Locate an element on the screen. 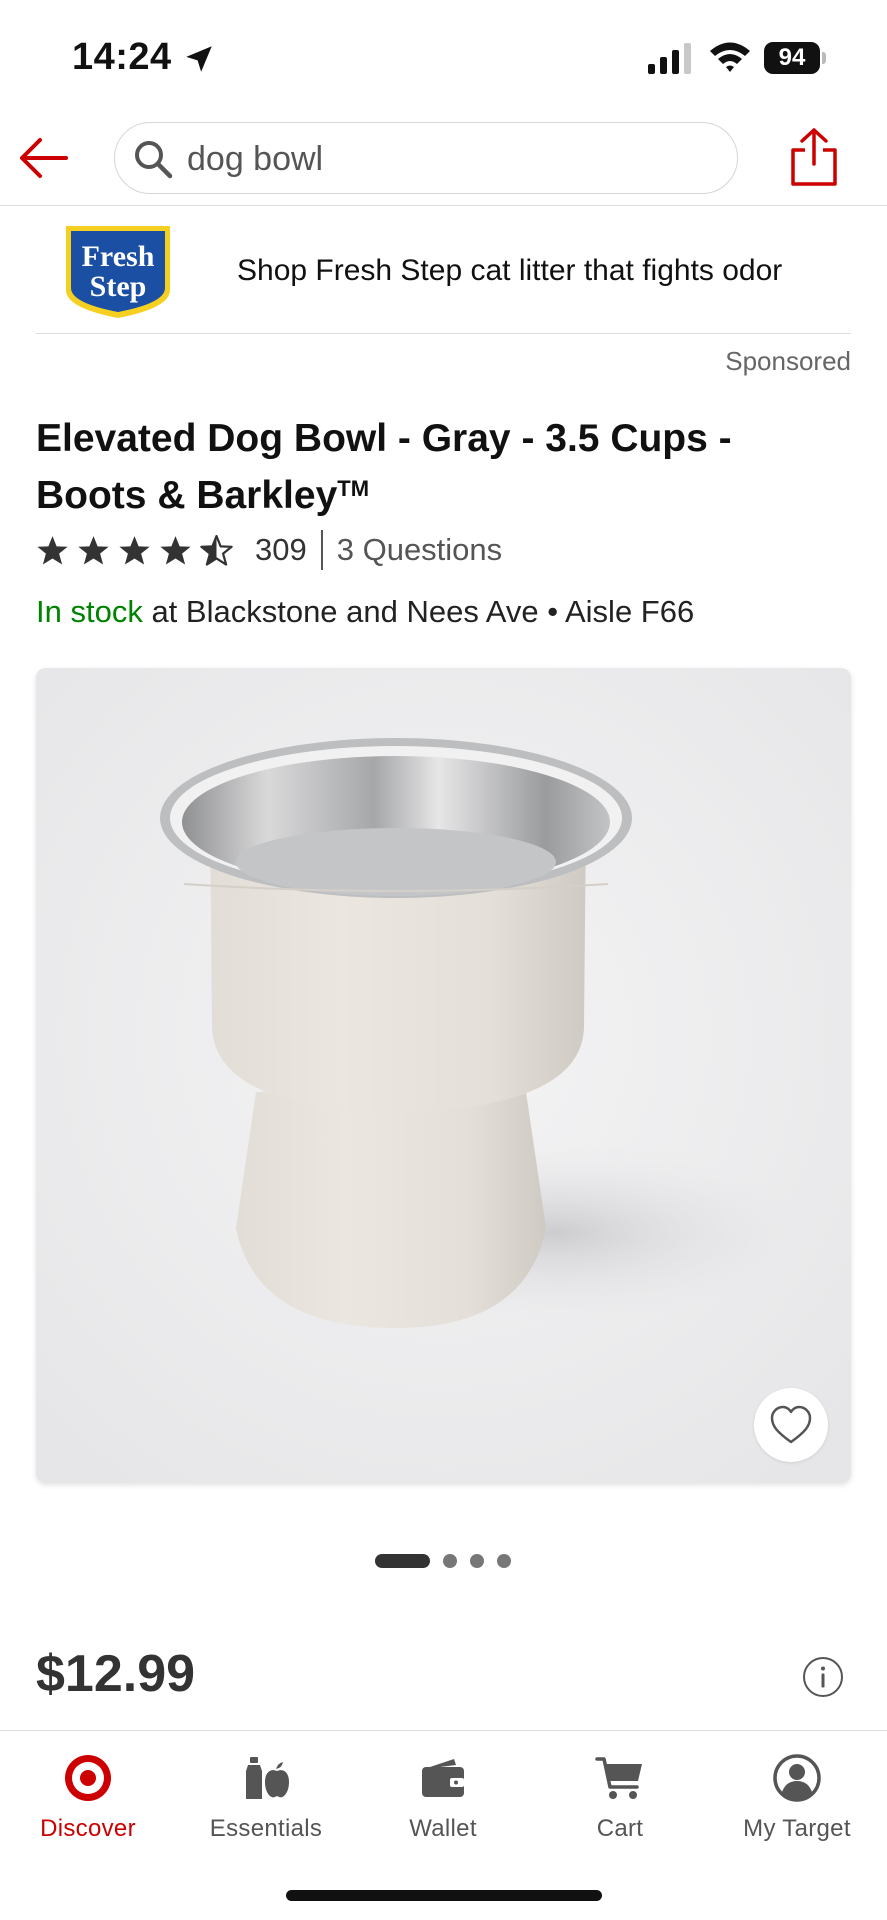 The height and width of the screenshot is (1920, 887). review-count: 309 is located at coordinates (281, 550).